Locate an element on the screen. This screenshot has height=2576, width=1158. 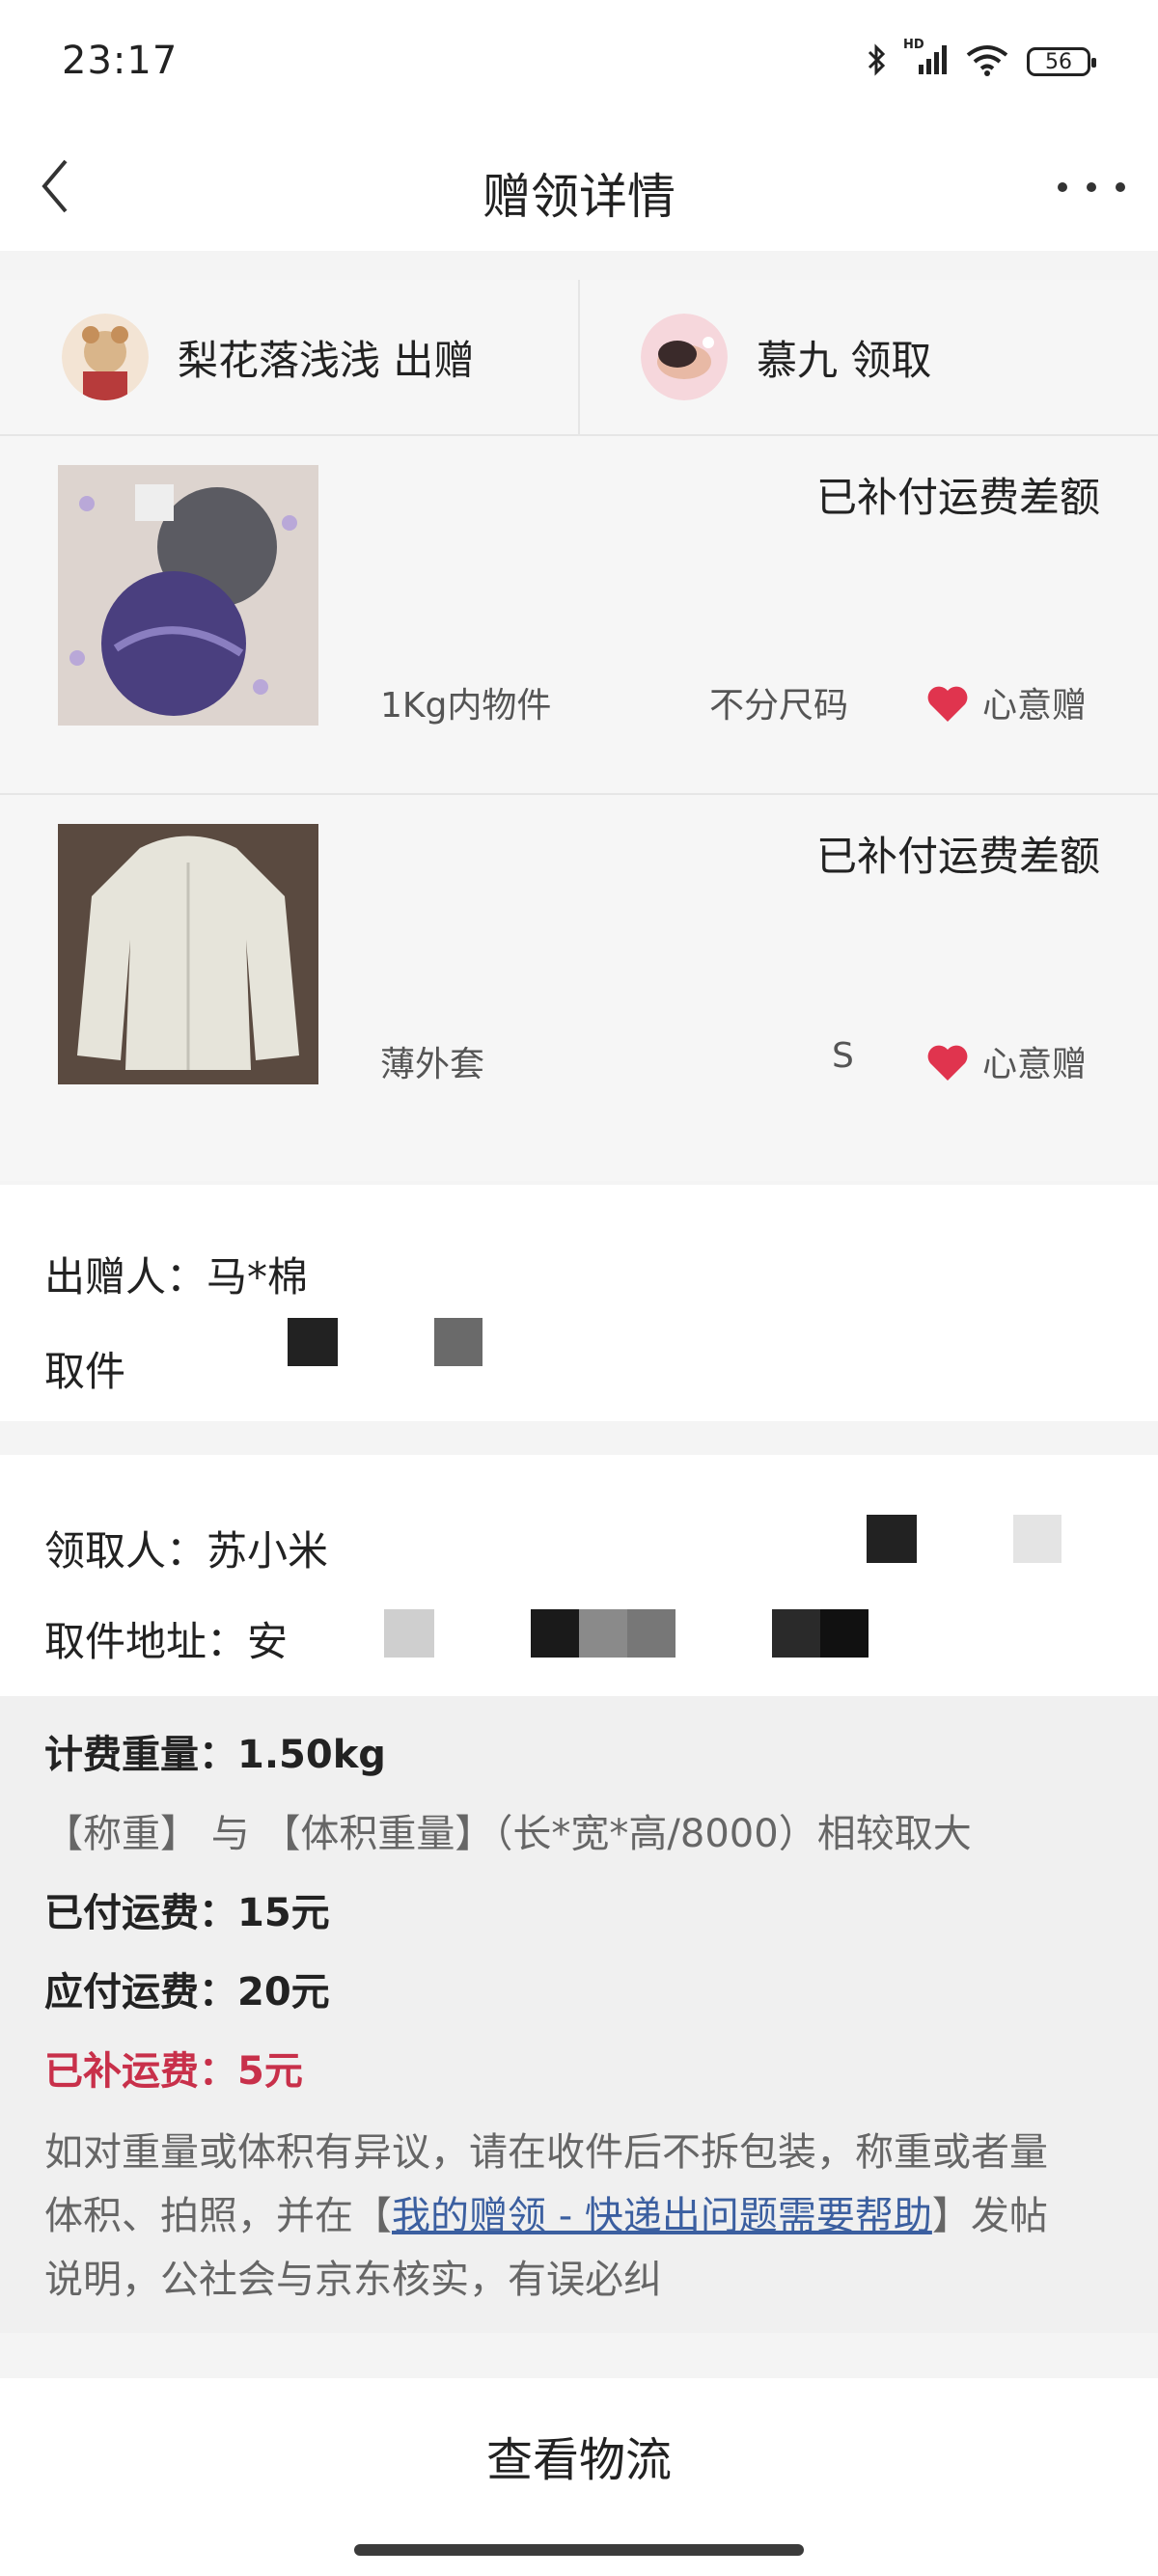
help-link: 我的赠领 - 快递出问题需要帮助 is located at coordinates (662, 2216).